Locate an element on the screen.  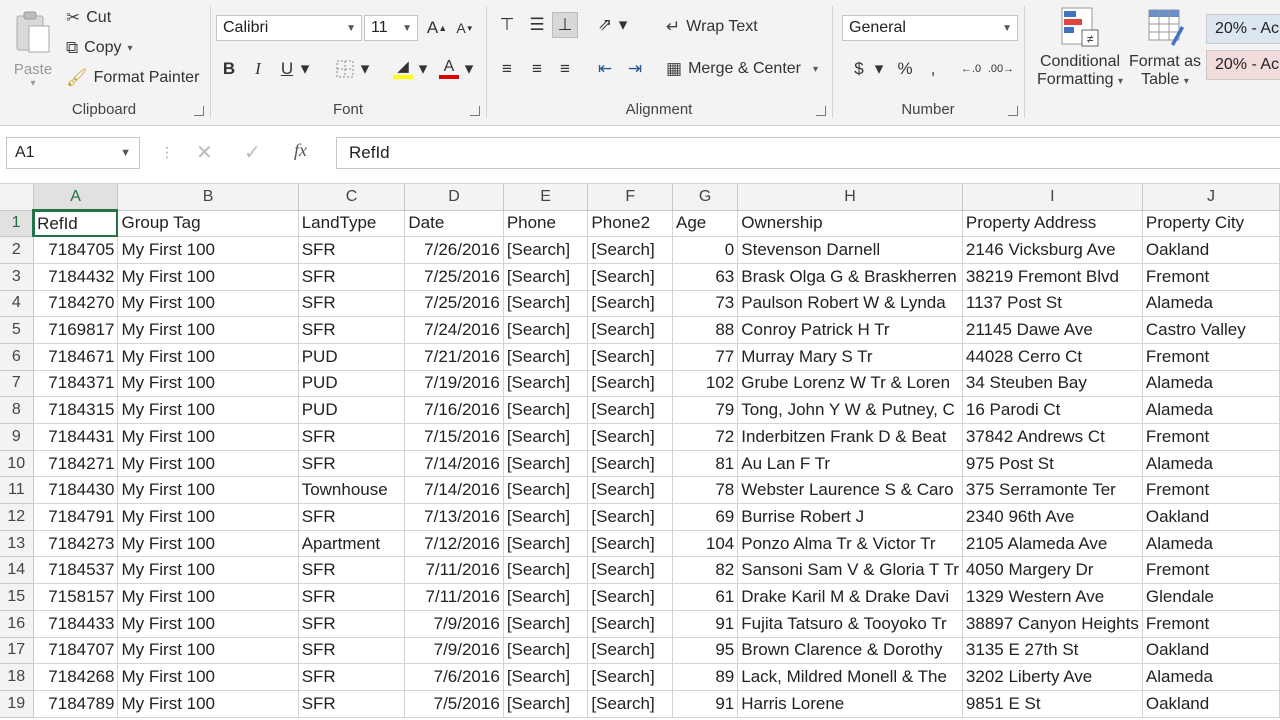
italic-button: I is located at coordinates (258, 69).